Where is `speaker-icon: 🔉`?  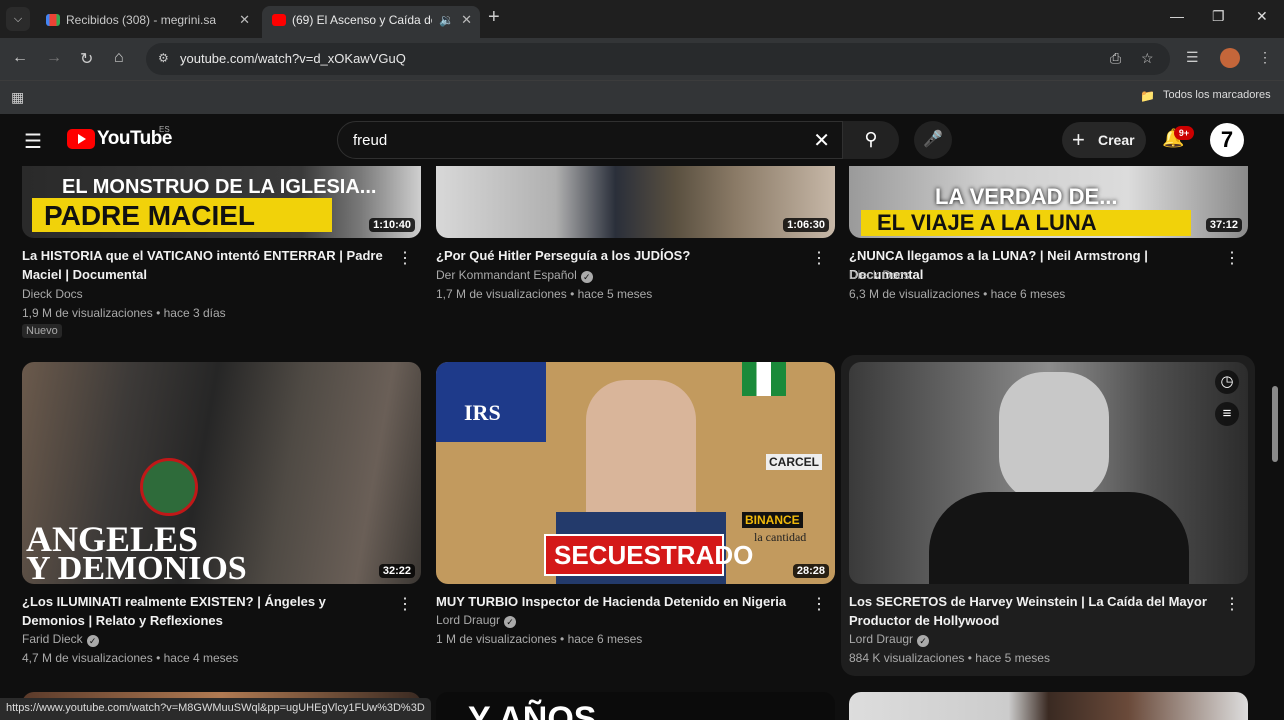 speaker-icon: 🔉 is located at coordinates (446, 20).